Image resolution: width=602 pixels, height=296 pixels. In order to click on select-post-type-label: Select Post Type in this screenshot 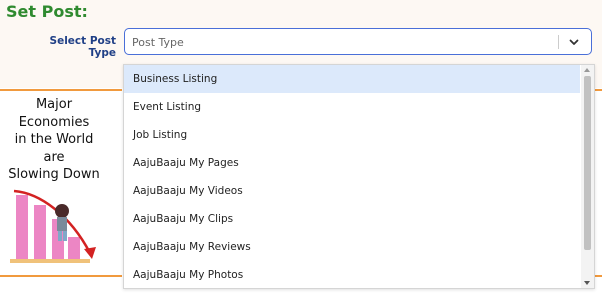, I will do `click(82, 47)`.